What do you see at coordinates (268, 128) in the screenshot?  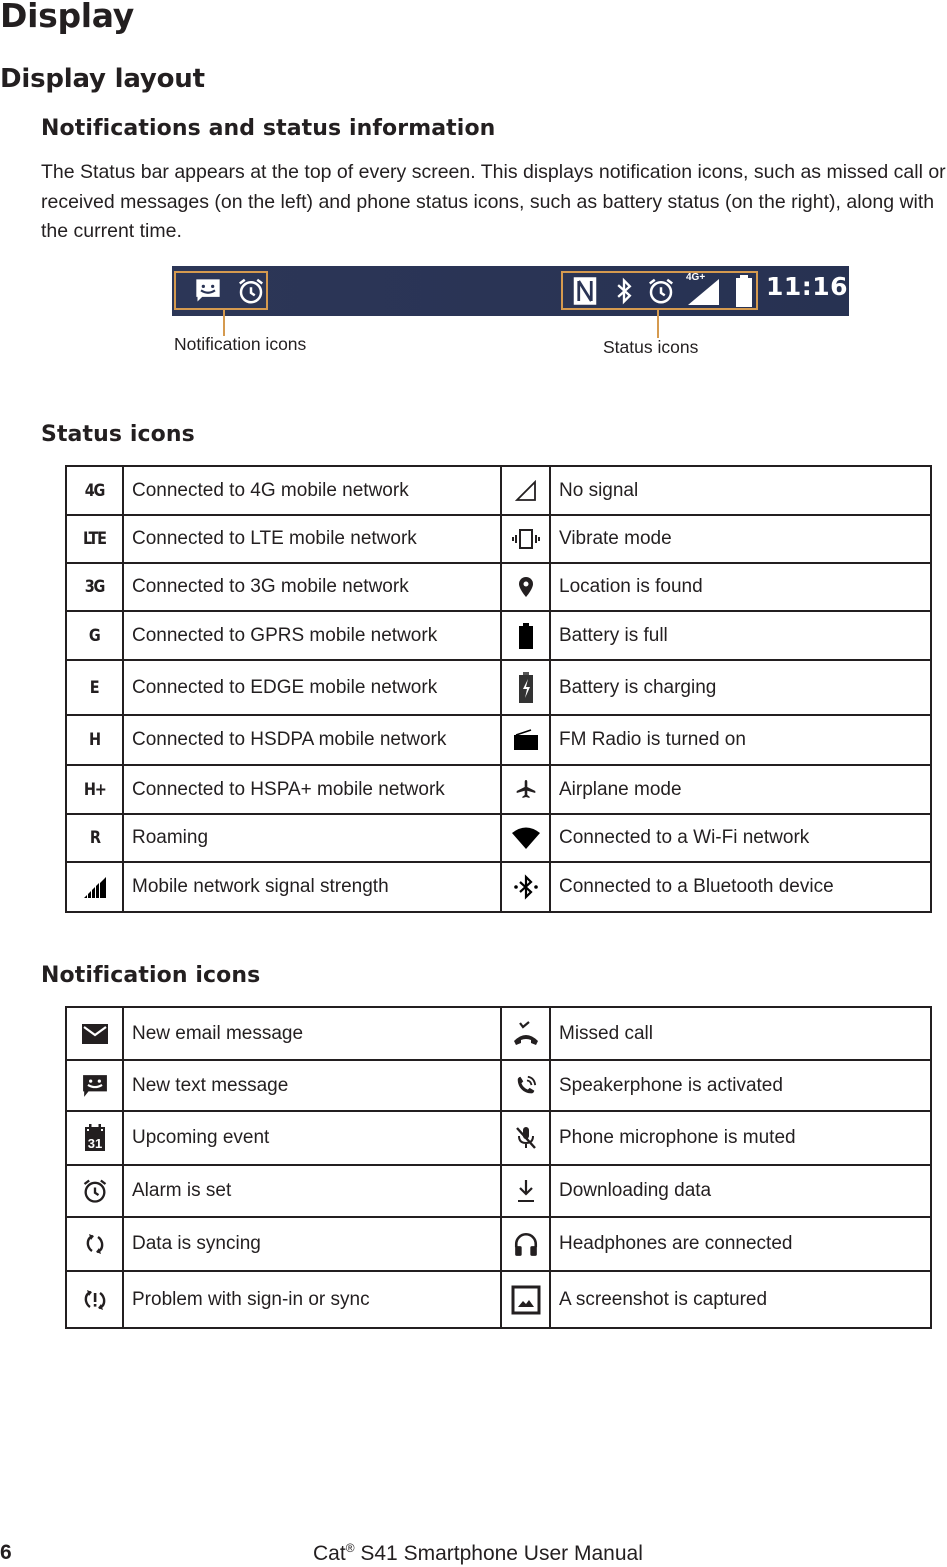 I see `subsection-title: Notifications and status information` at bounding box center [268, 128].